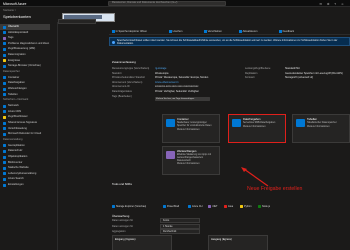  I want to click on service-card-subtitle: Tabellarischer Datenspeicher, so click(322, 123).